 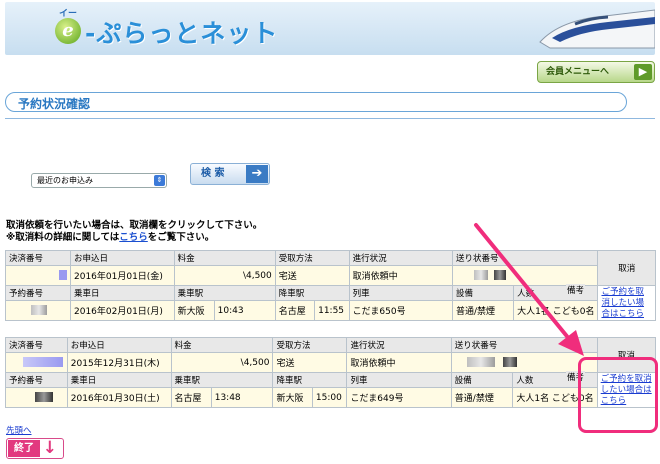 I want to click on cancel-cell: ご予約を取消したい場合はこちら, so click(x=626, y=303).